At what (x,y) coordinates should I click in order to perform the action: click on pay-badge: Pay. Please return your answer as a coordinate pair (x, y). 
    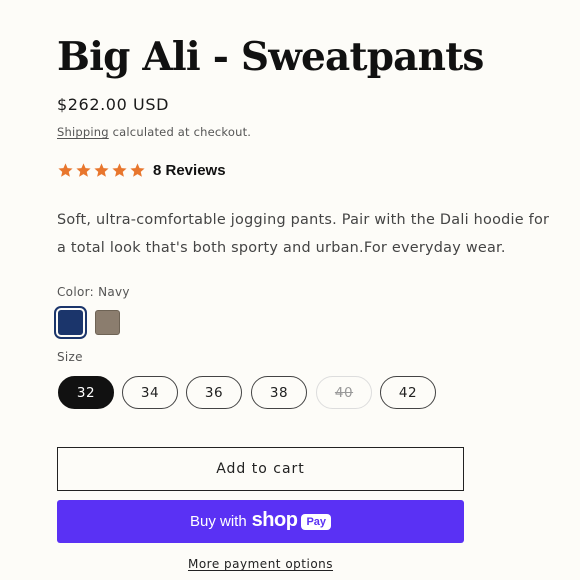
    Looking at the image, I should click on (316, 521).